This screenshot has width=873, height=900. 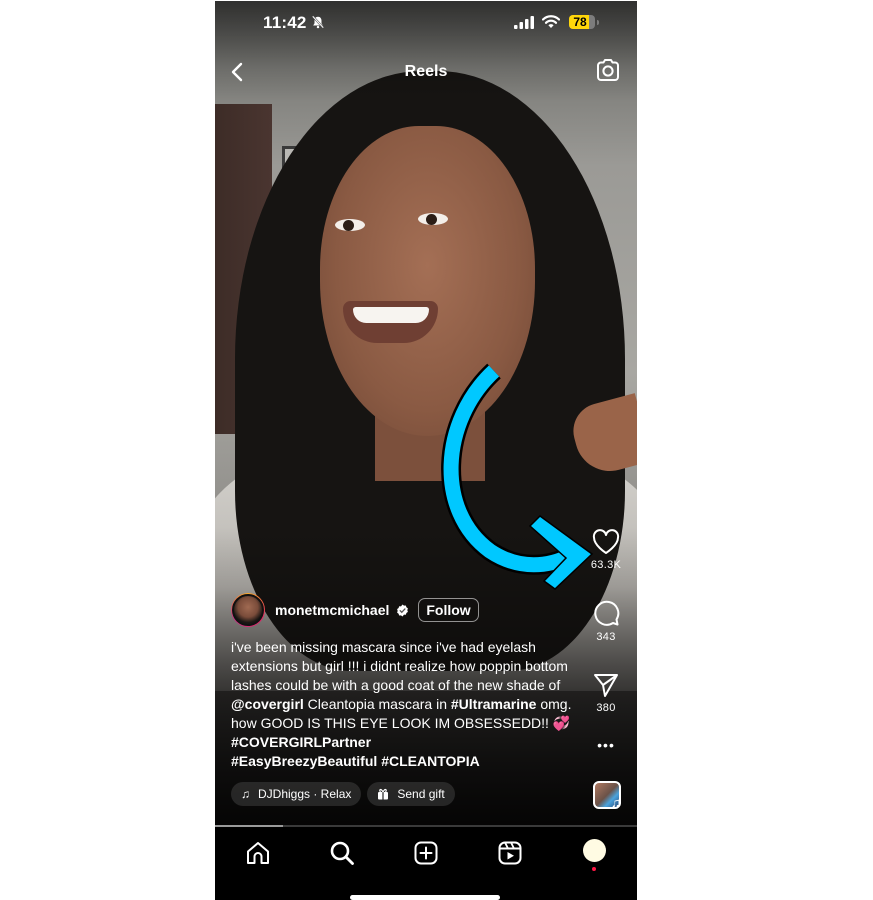 What do you see at coordinates (426, 853) in the screenshot?
I see `tab-create` at bounding box center [426, 853].